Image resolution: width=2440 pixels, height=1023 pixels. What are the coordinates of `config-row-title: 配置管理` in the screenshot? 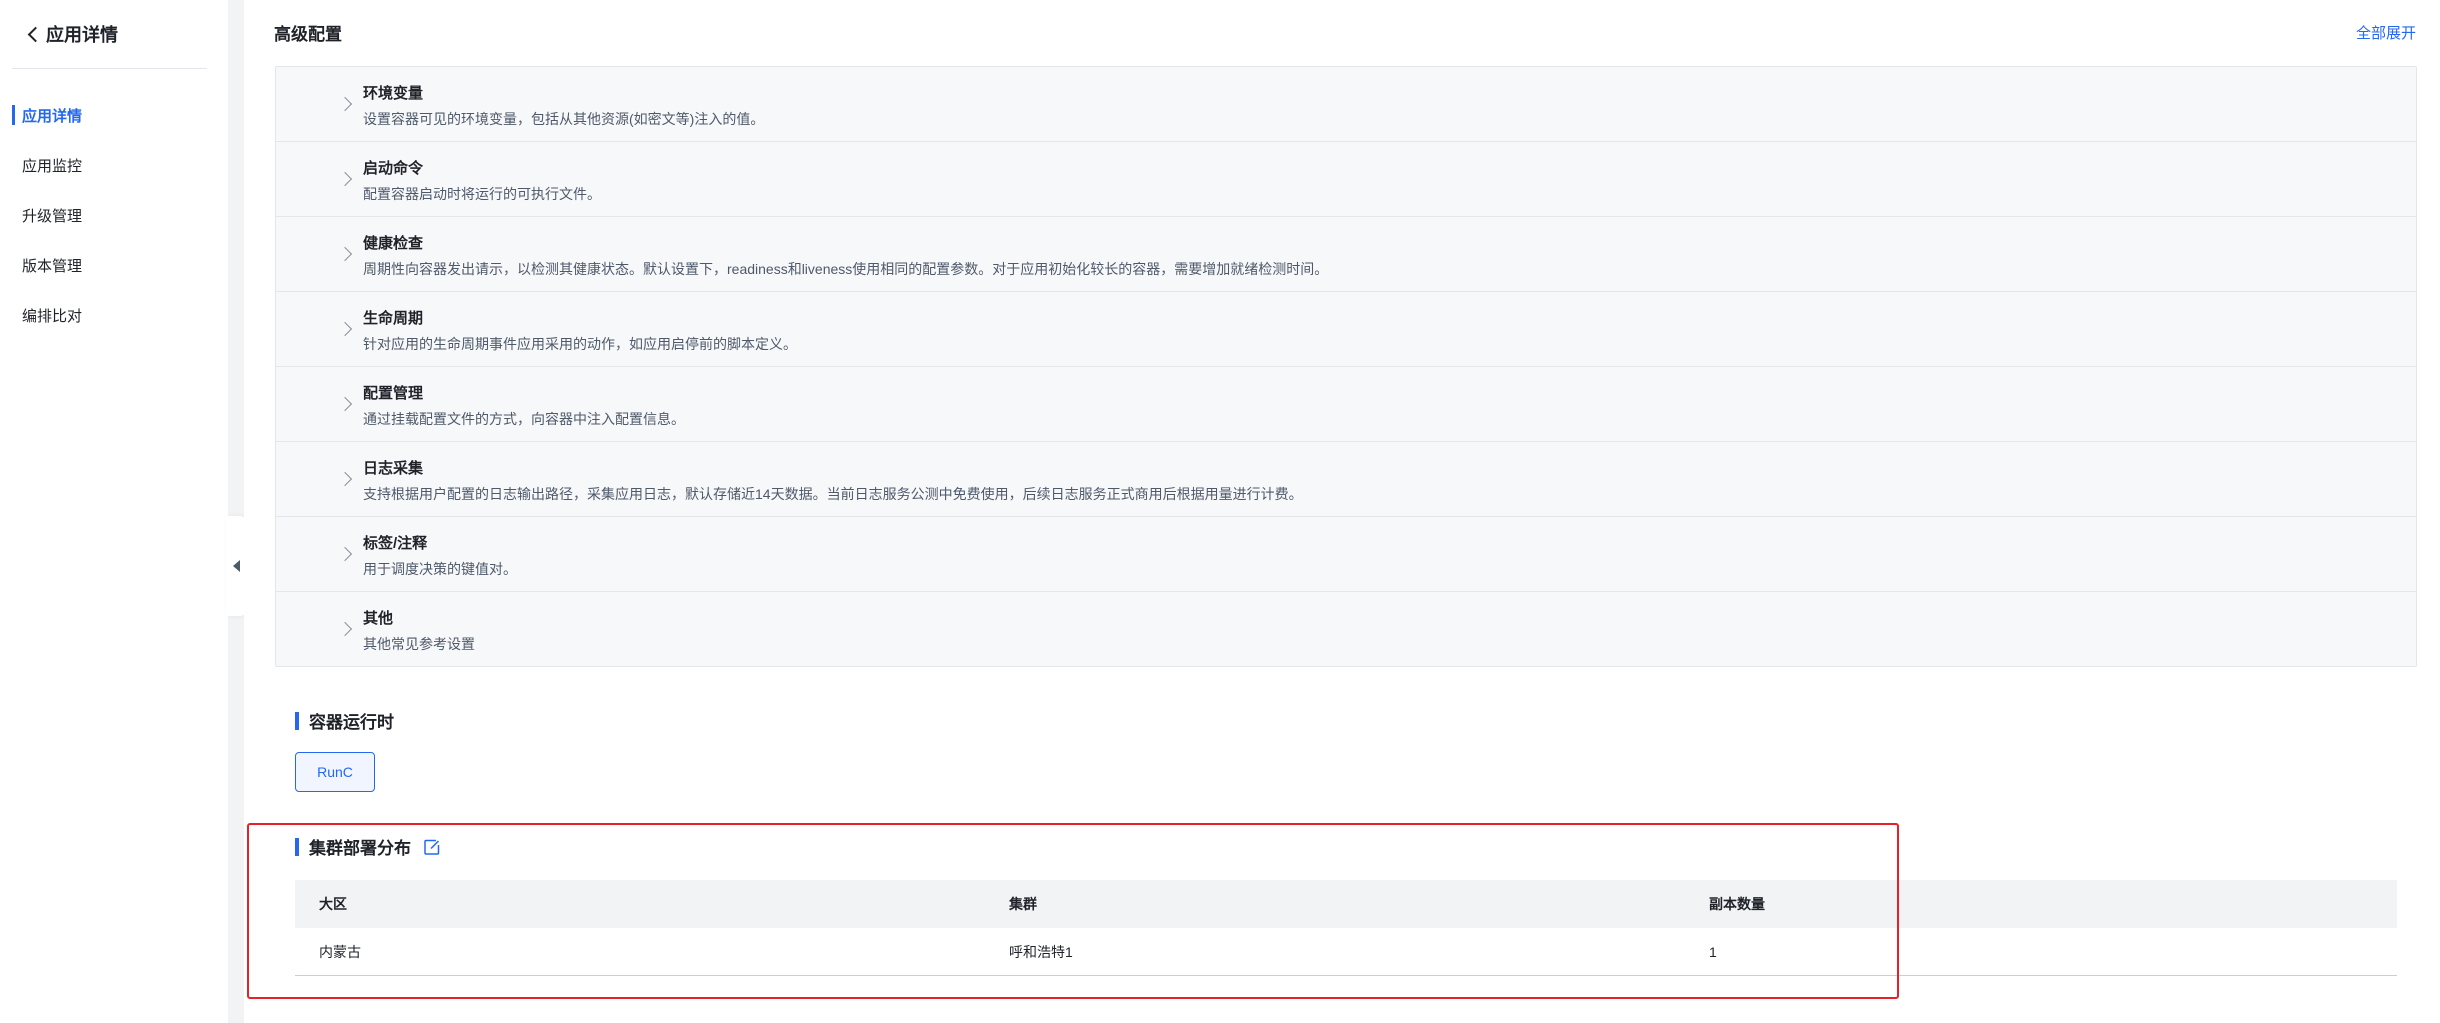 It's located at (393, 393).